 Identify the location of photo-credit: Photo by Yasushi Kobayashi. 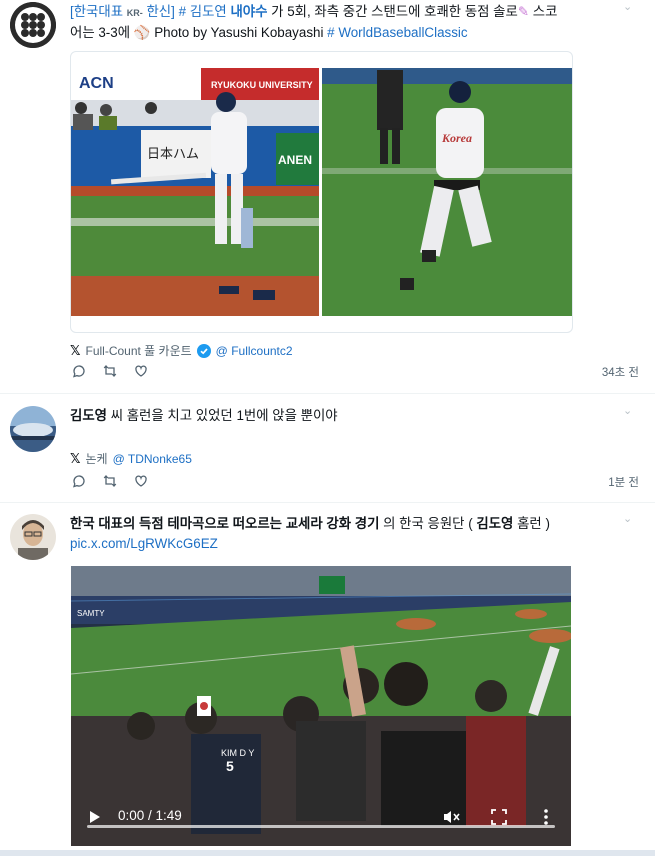
(239, 32).